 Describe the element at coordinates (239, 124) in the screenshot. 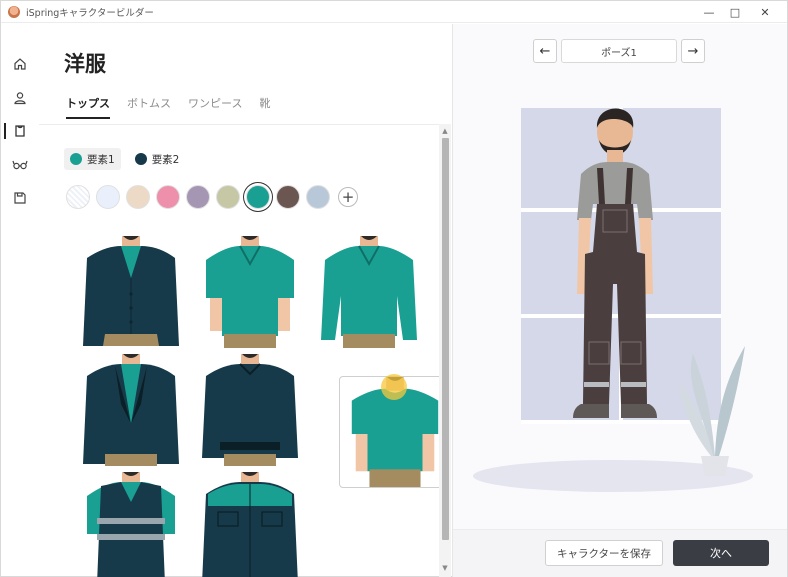

I see `tabs-divider` at that location.